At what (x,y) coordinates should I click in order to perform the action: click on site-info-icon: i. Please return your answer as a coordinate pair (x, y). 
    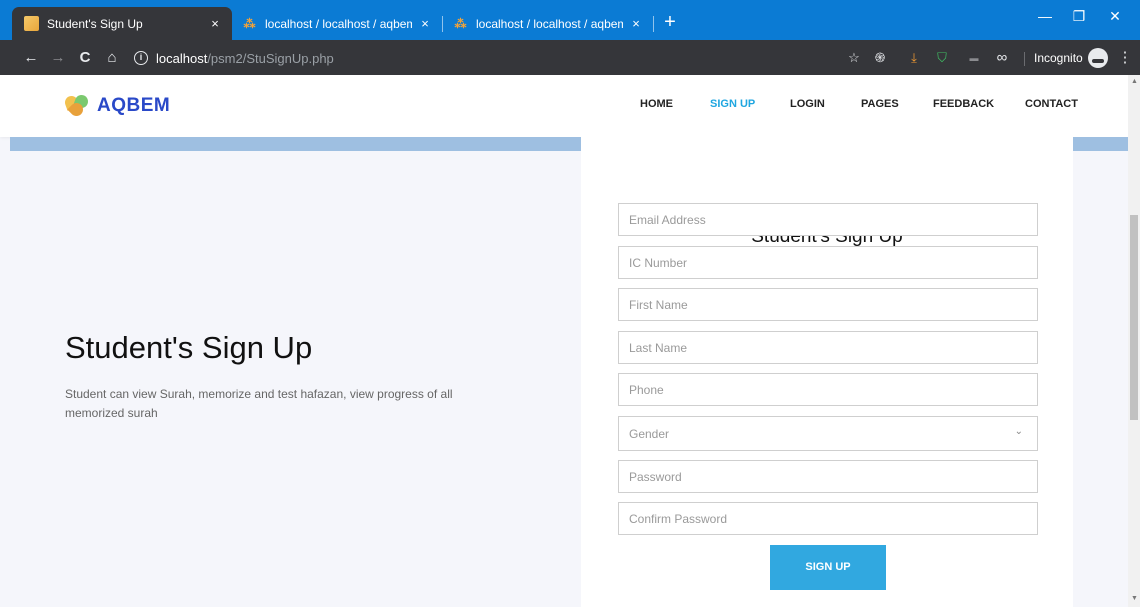
    Looking at the image, I should click on (141, 58).